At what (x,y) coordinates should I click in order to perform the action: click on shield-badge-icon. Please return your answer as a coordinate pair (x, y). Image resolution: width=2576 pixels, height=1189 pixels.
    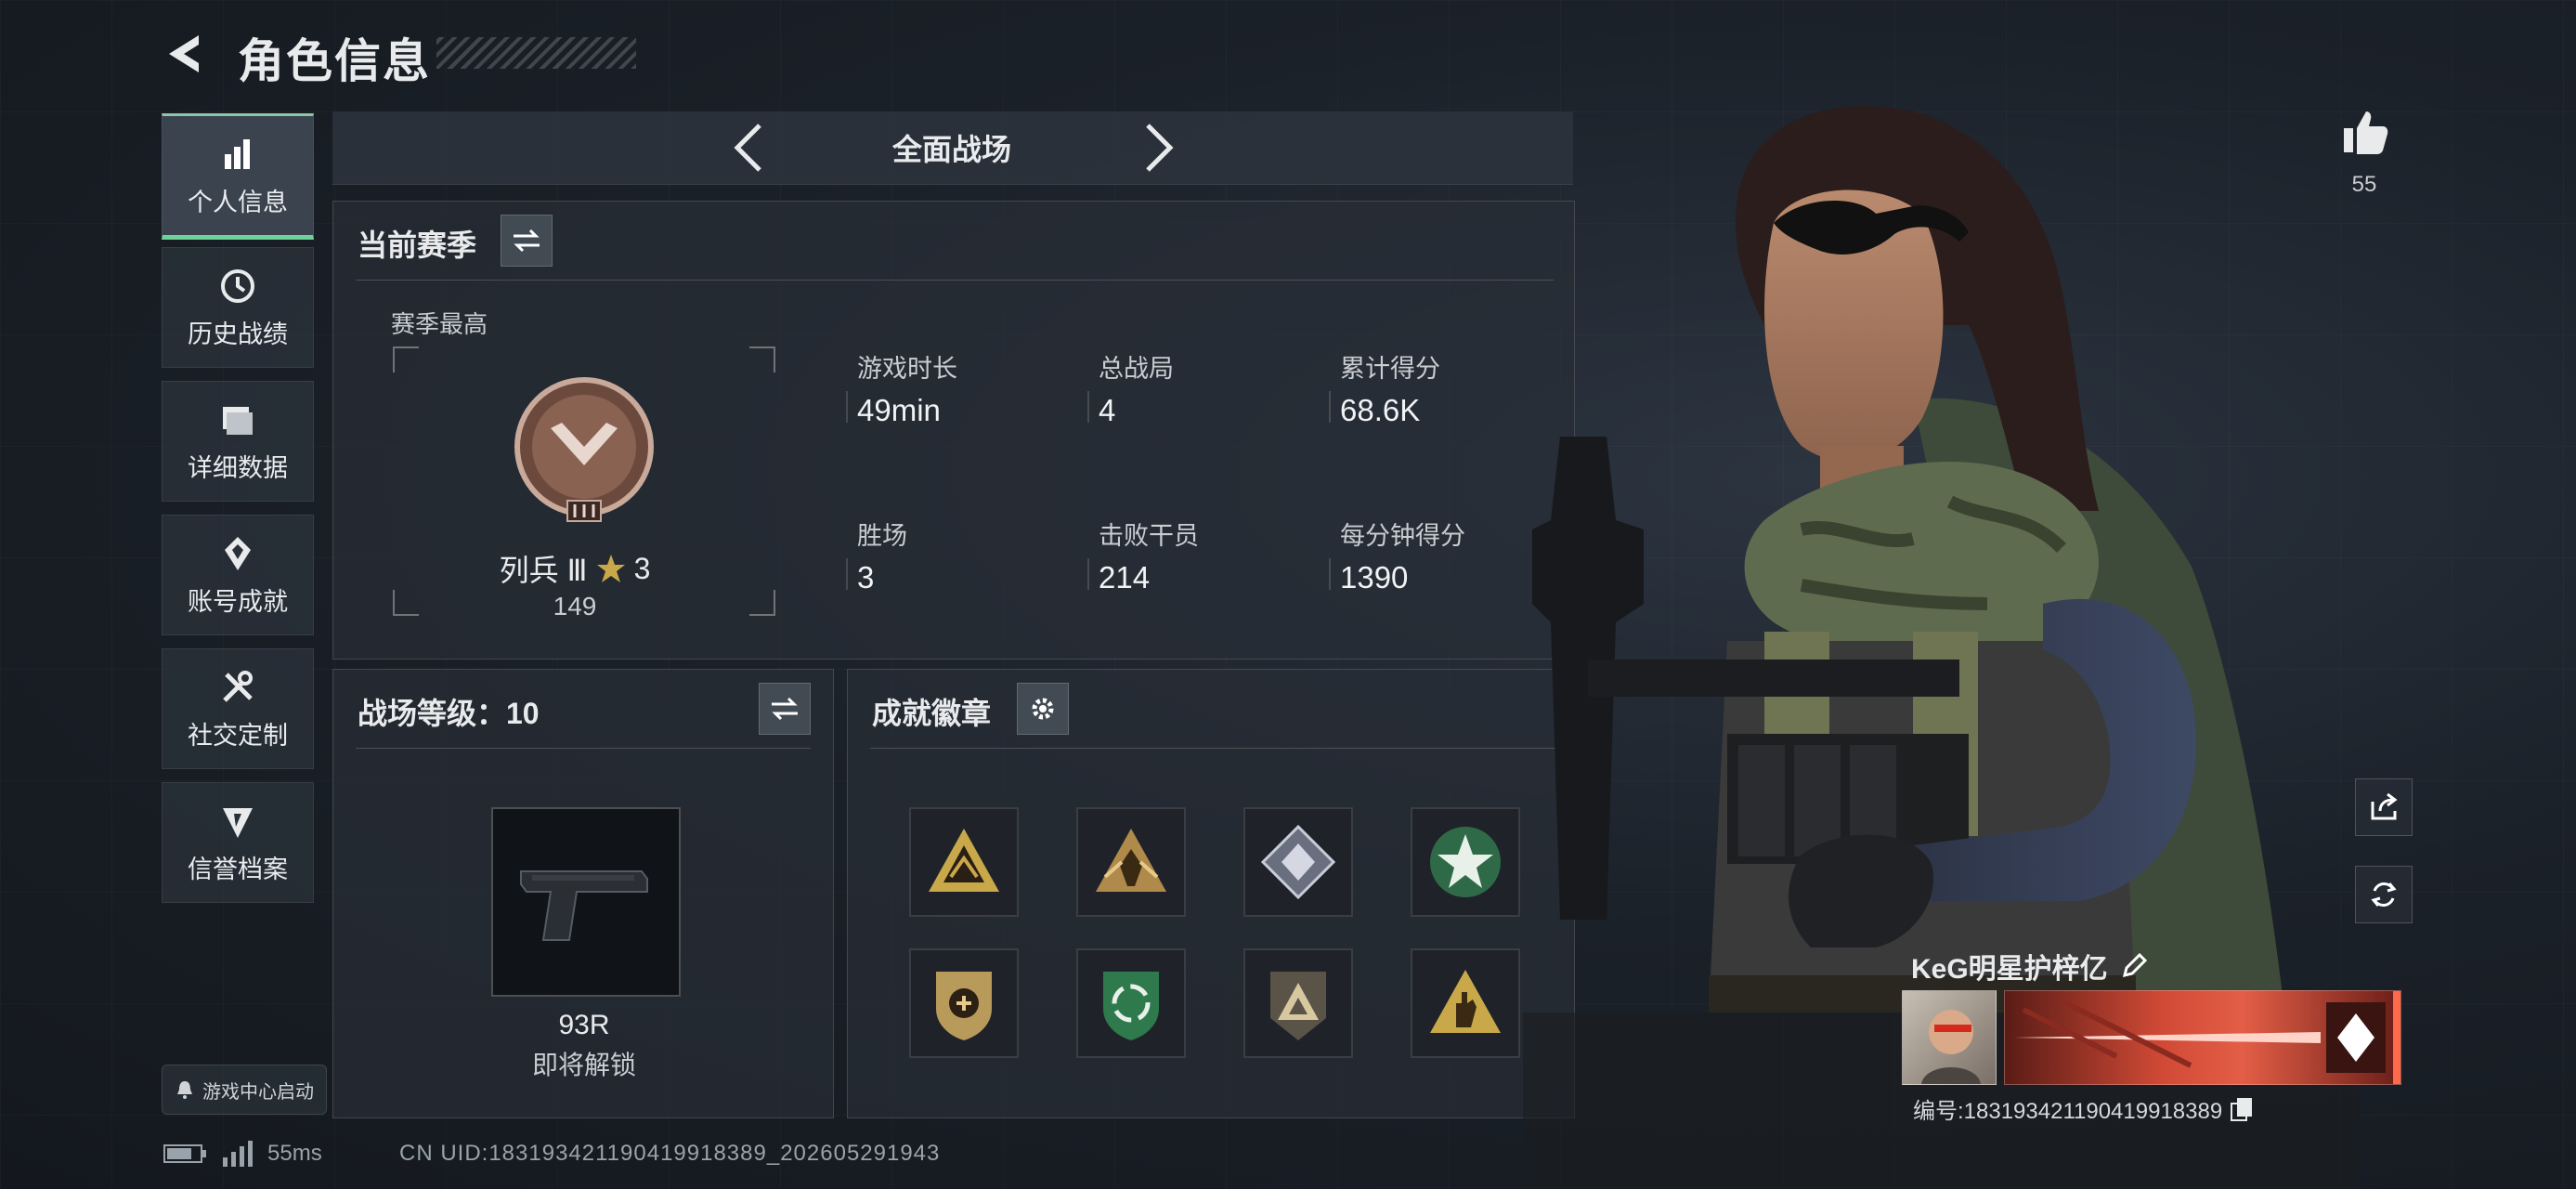
    Looking at the image, I should click on (964, 1006).